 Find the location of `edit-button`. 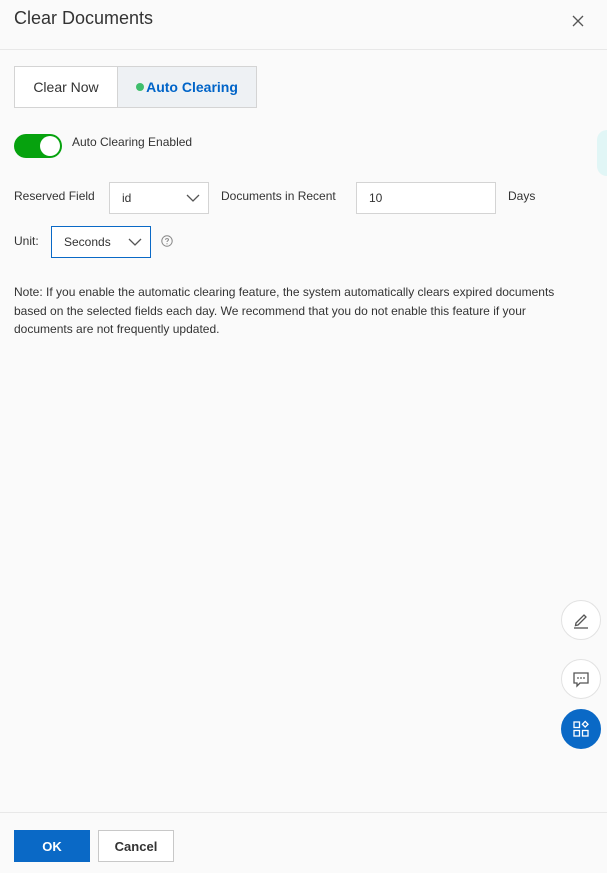

edit-button is located at coordinates (581, 620).